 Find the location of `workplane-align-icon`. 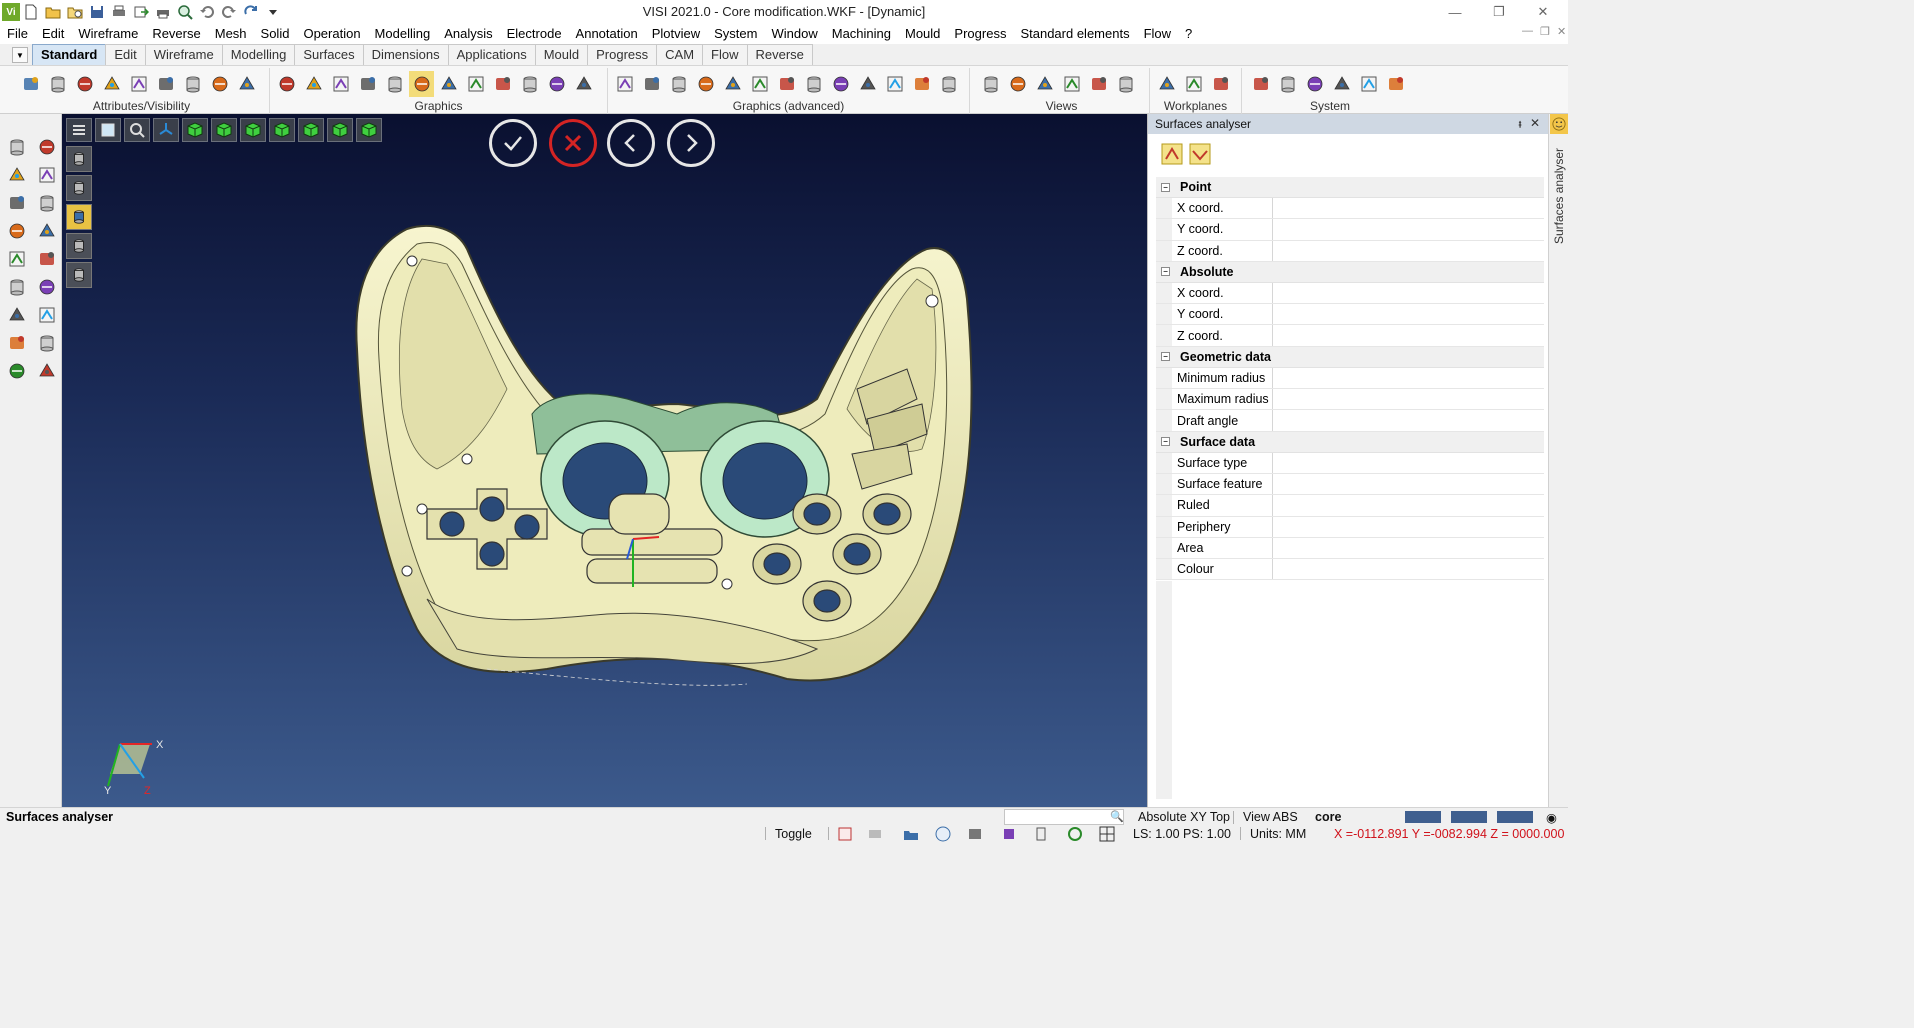

workplane-align-icon is located at coordinates (1193, 84).